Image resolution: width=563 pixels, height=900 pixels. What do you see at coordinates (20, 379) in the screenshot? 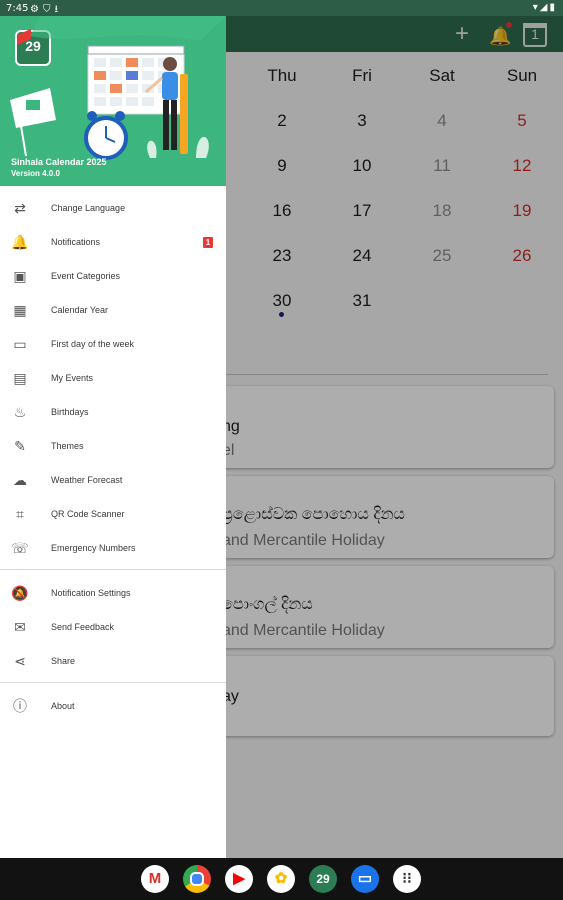
I see `event-icon: ▤` at bounding box center [20, 379].